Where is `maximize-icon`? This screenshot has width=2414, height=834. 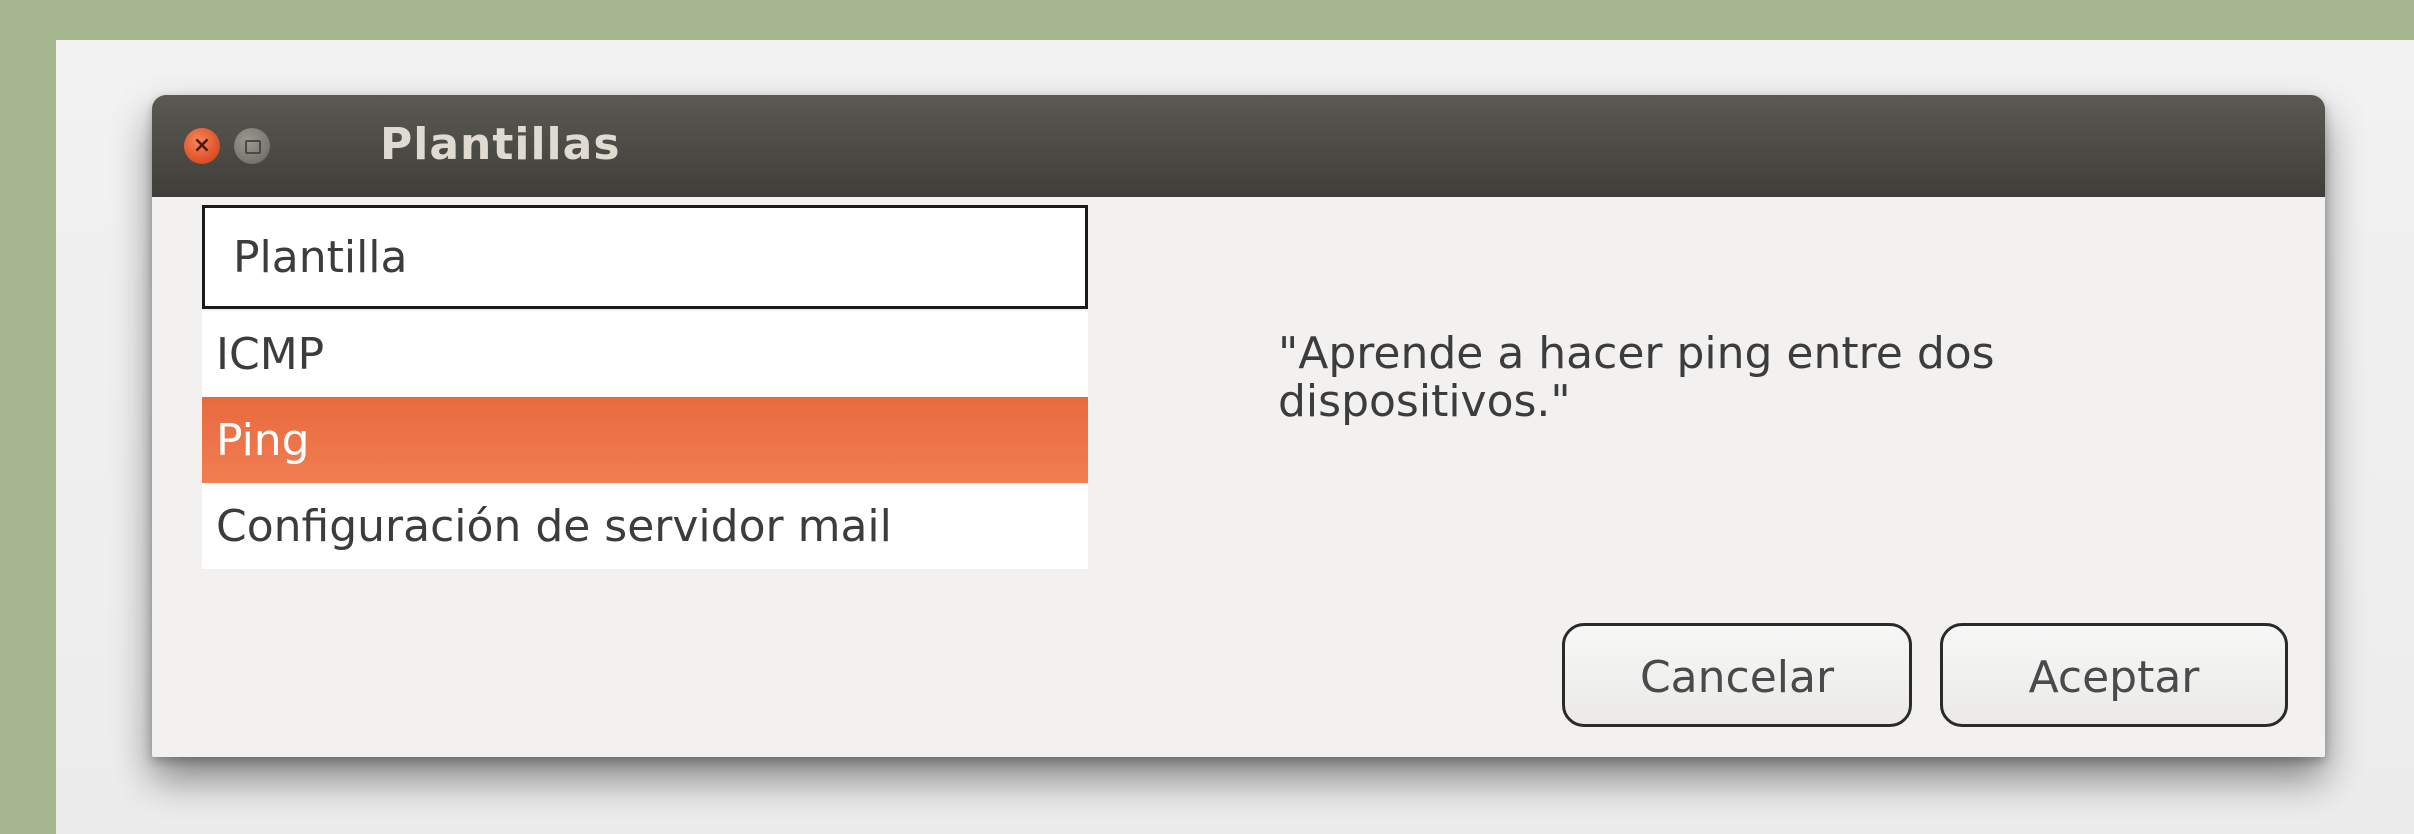 maximize-icon is located at coordinates (253, 147).